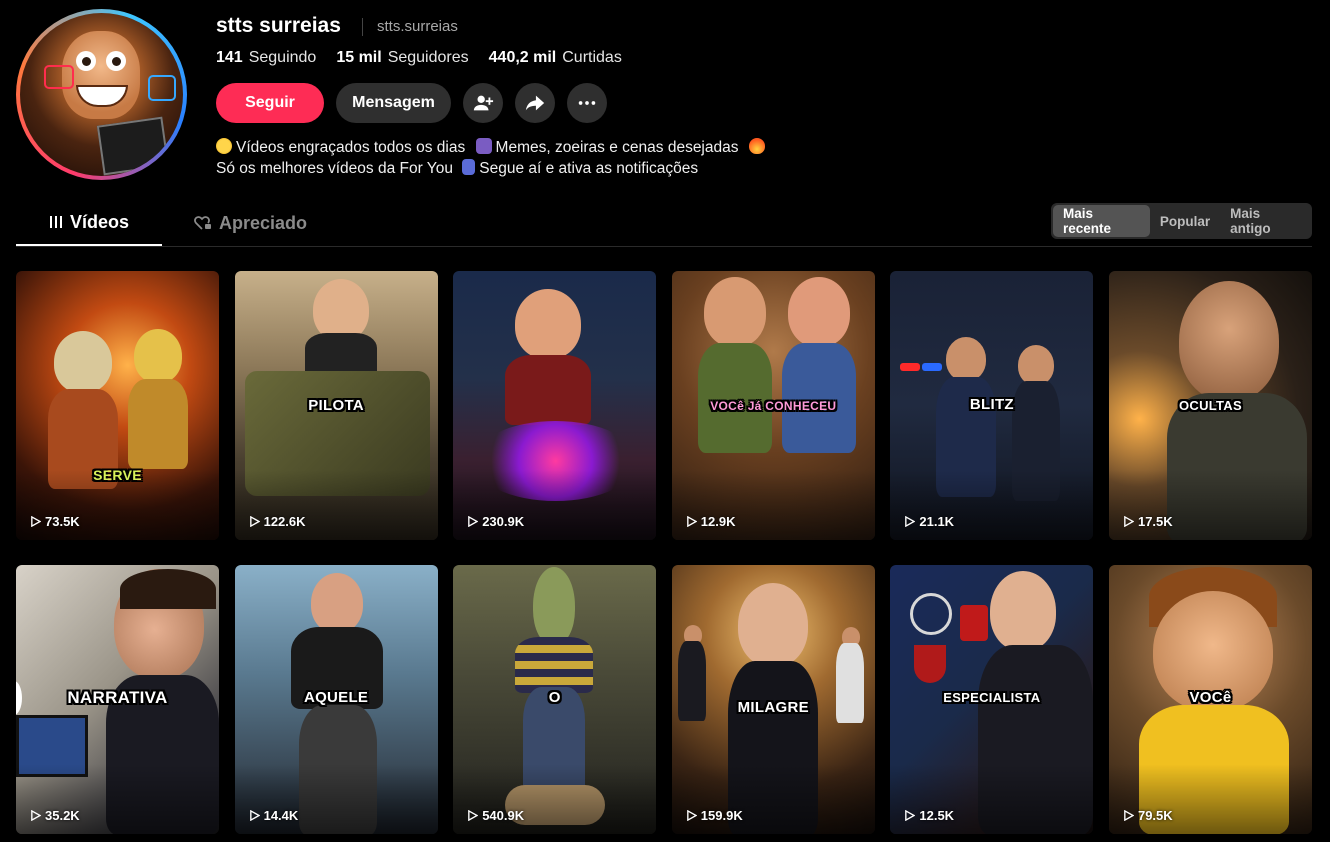 This screenshot has width=1330, height=842. Describe the element at coordinates (503, 521) in the screenshot. I see `views-count: 230.9K` at that location.